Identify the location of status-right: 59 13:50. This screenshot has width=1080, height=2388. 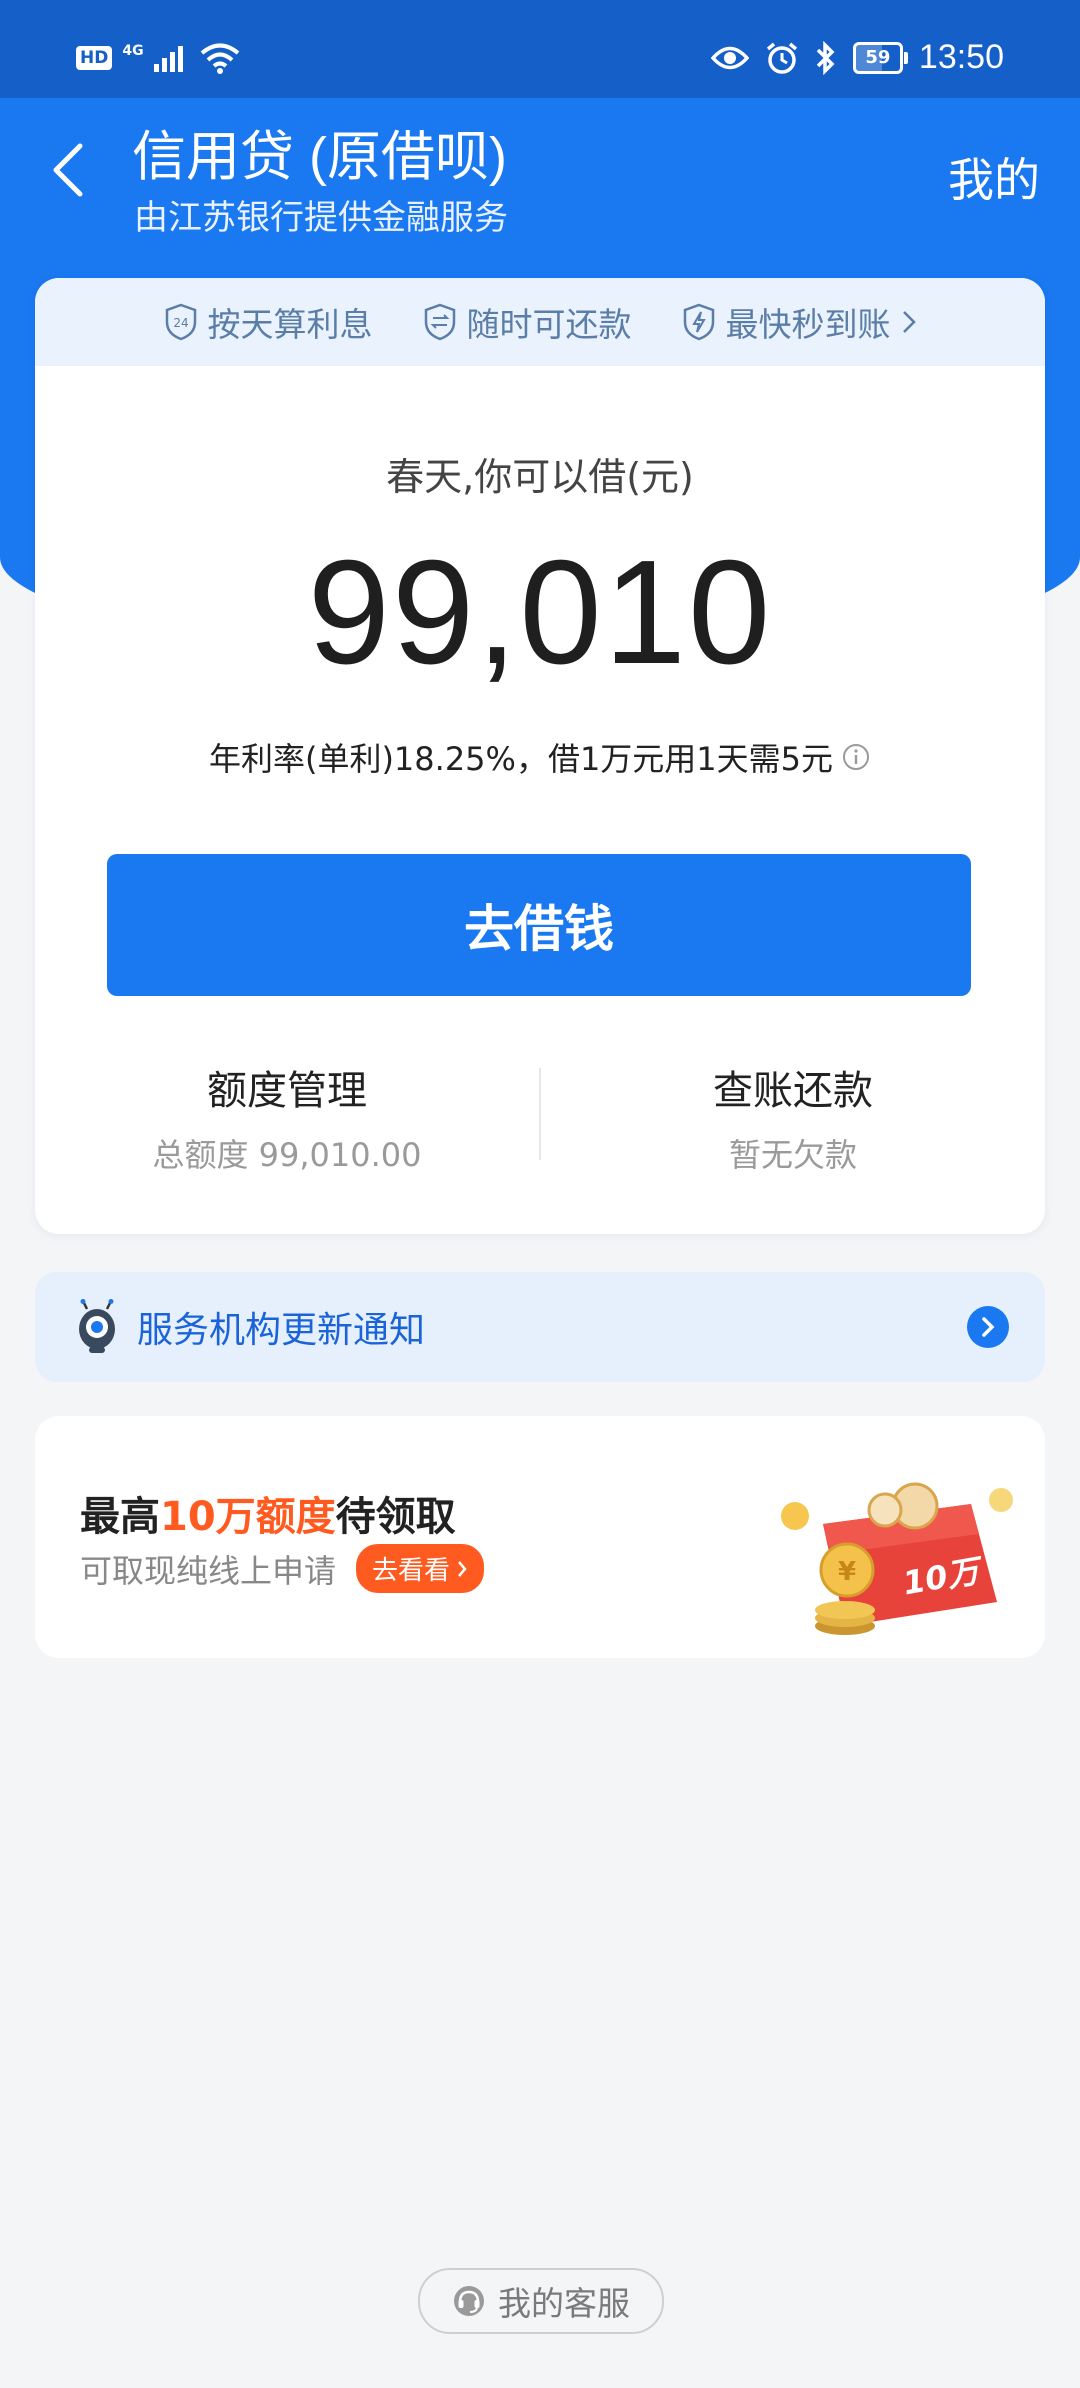
(857, 57).